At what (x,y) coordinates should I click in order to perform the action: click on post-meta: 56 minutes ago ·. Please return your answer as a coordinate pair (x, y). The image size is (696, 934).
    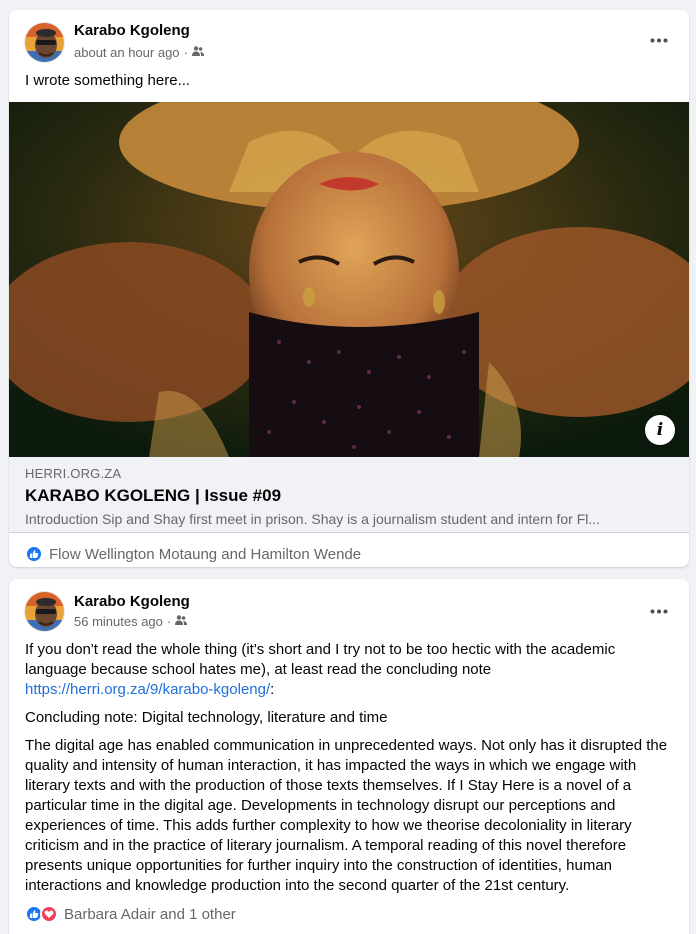
    Looking at the image, I should click on (131, 621).